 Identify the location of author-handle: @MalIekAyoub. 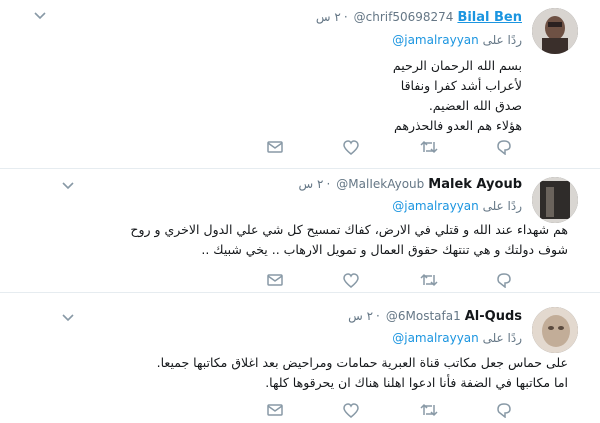
(380, 184).